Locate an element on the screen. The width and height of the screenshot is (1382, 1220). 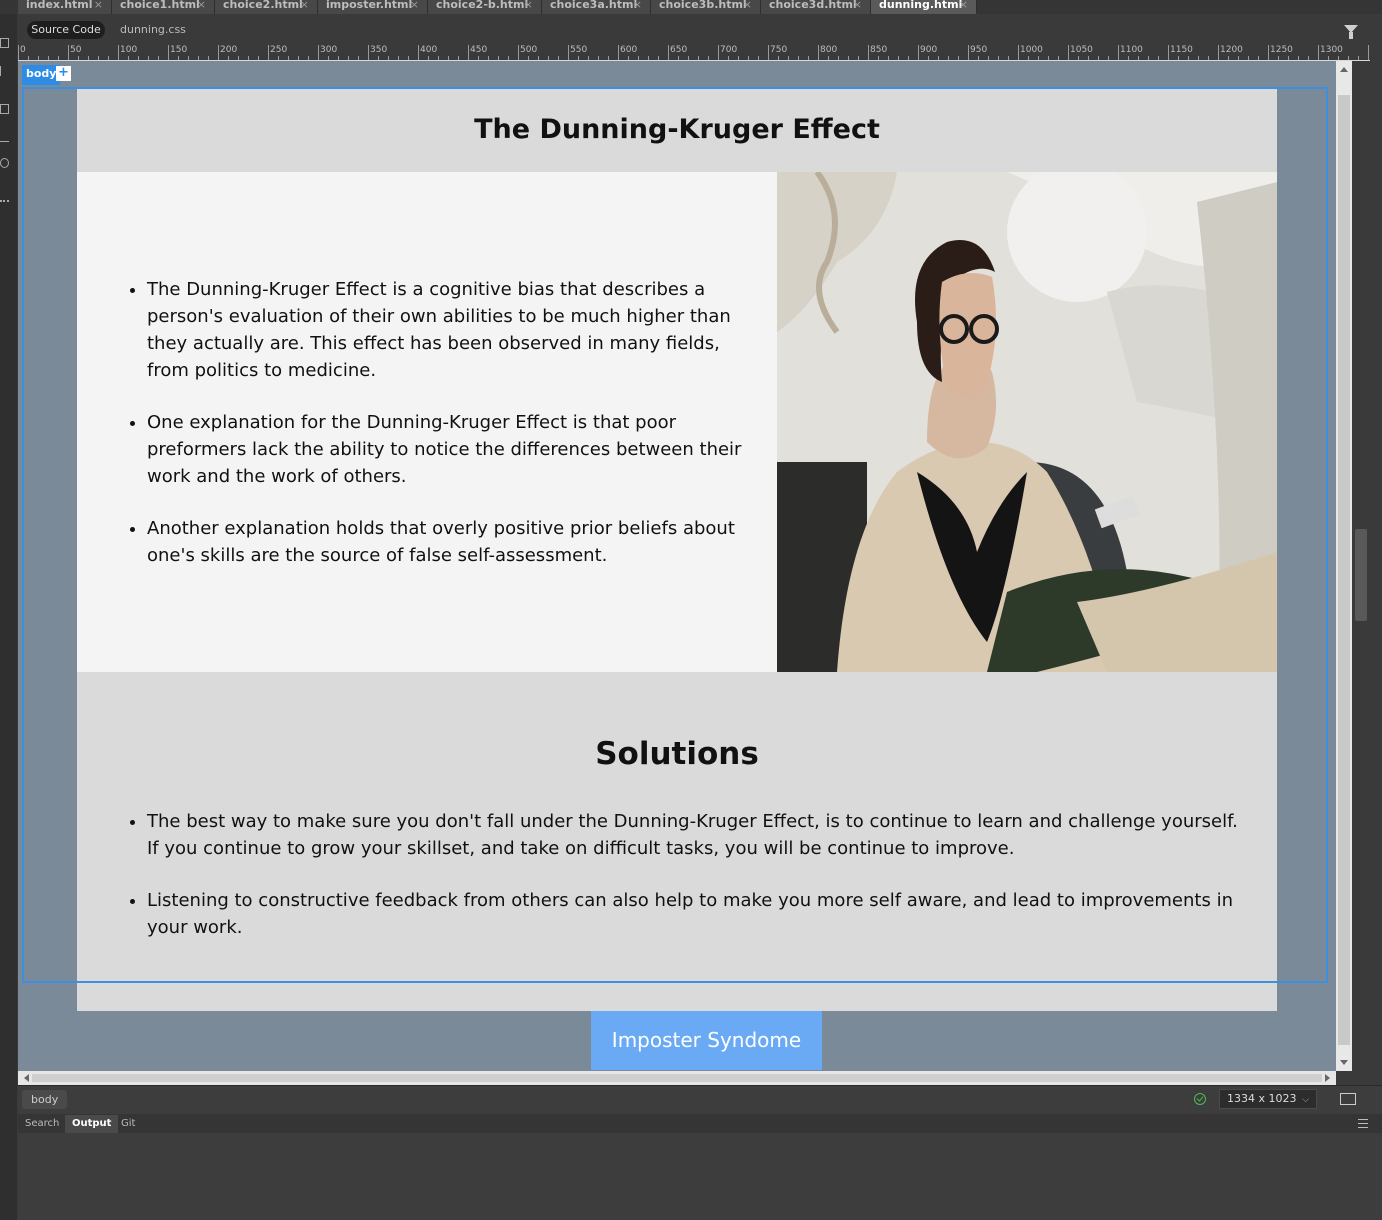
tab-index: index.html × is located at coordinates (65, 7).